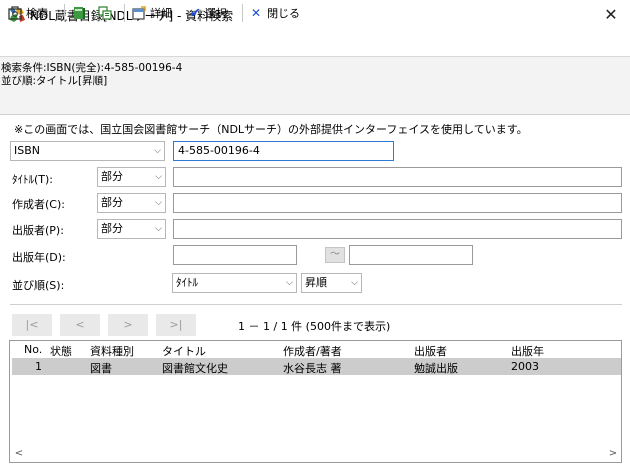 The image size is (630, 471). Describe the element at coordinates (101, 368) in the screenshot. I see `row-type: 図書` at that location.